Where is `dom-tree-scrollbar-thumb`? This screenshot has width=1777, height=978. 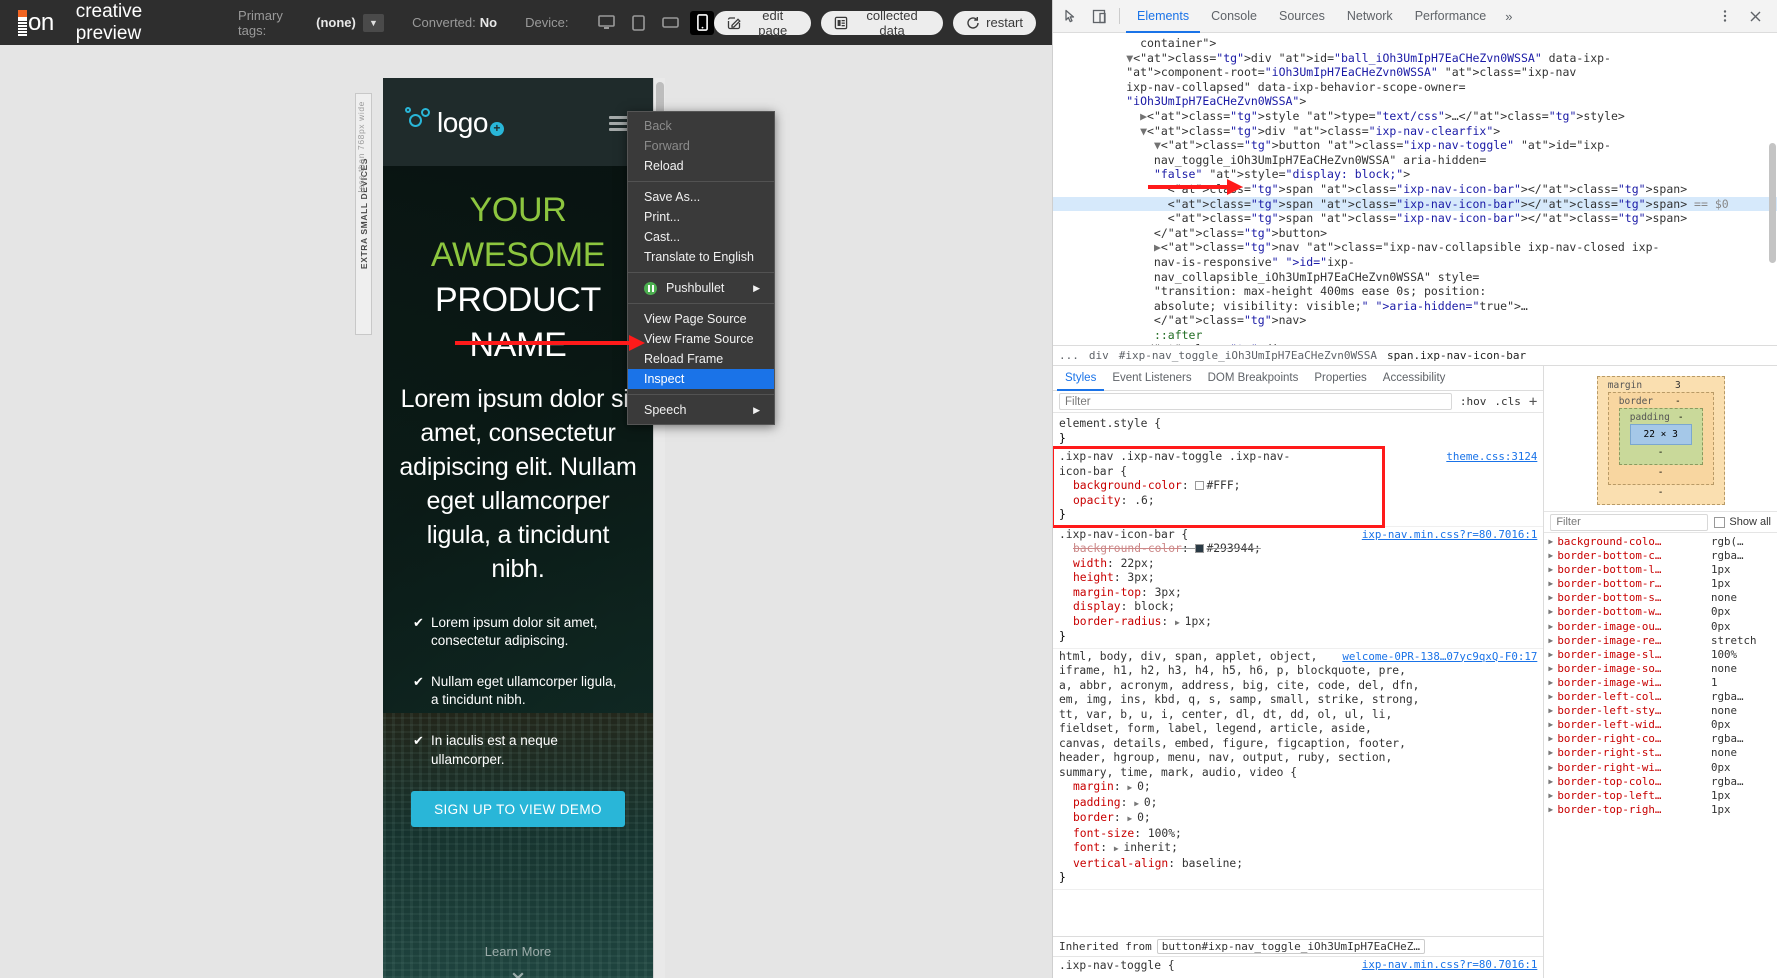 dom-tree-scrollbar-thumb is located at coordinates (1772, 203).